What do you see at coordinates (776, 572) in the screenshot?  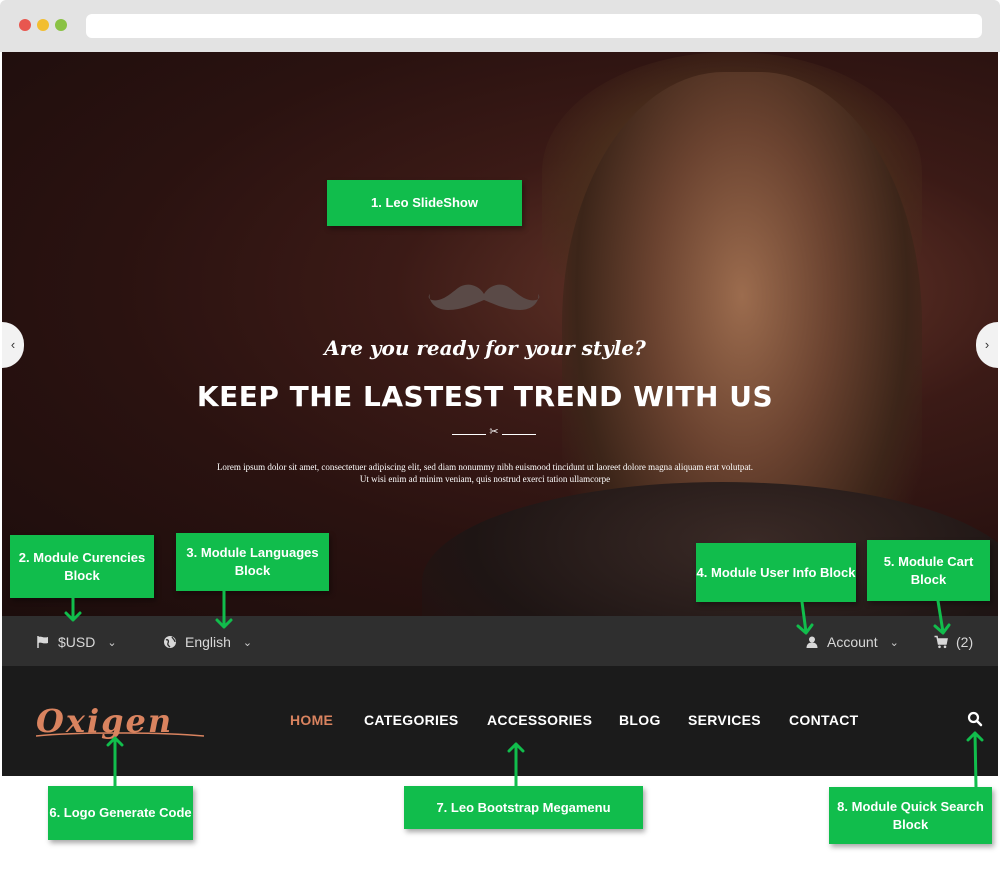 I see `label-user-info: 4. Module User Info Block` at bounding box center [776, 572].